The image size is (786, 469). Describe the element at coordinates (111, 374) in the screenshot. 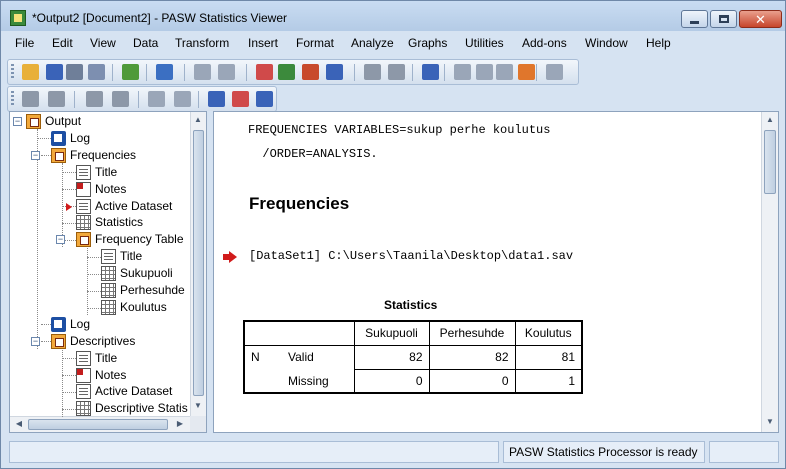

I see `tree-node-label: Notes` at that location.